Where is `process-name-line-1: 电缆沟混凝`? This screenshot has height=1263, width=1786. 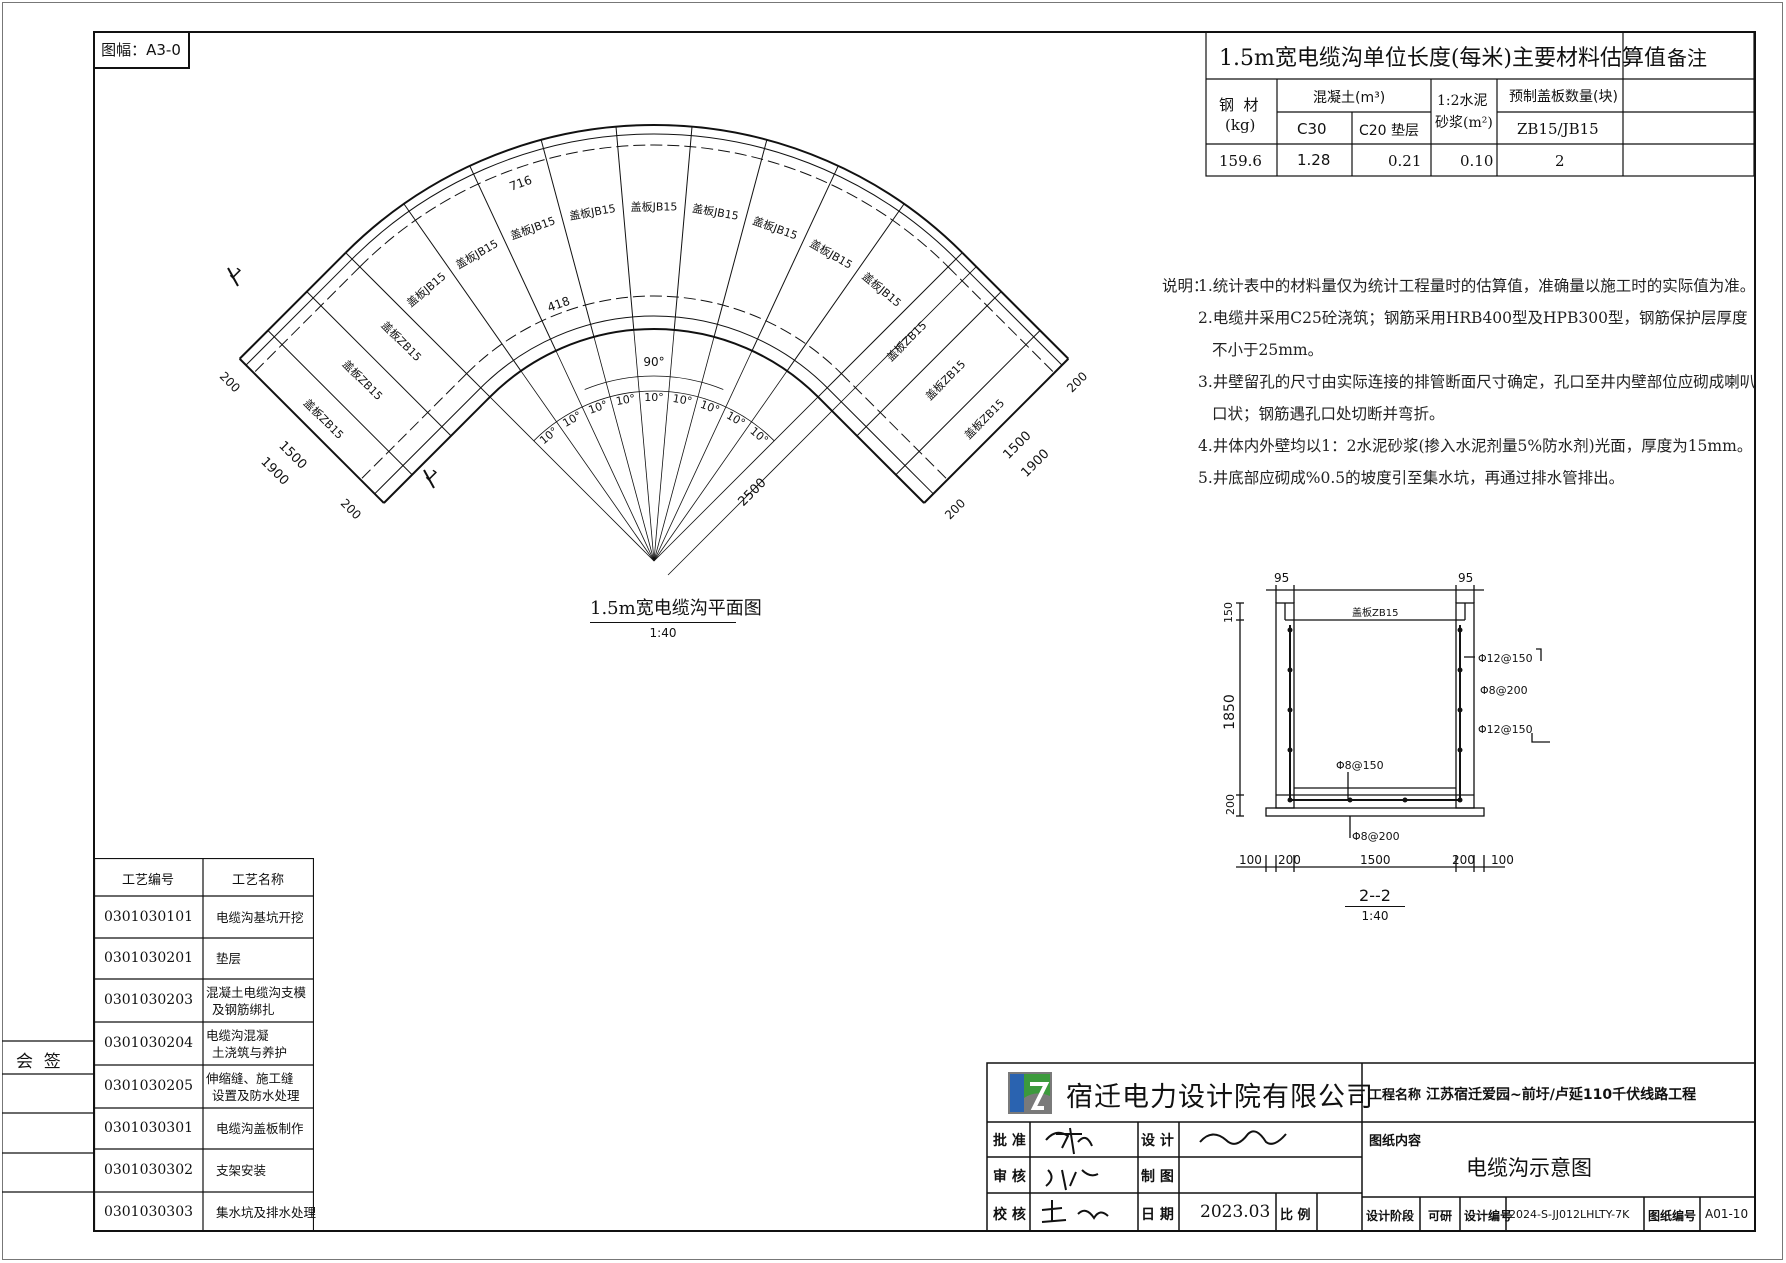 process-name-line-1: 电缆沟混凝 is located at coordinates (237, 1035).